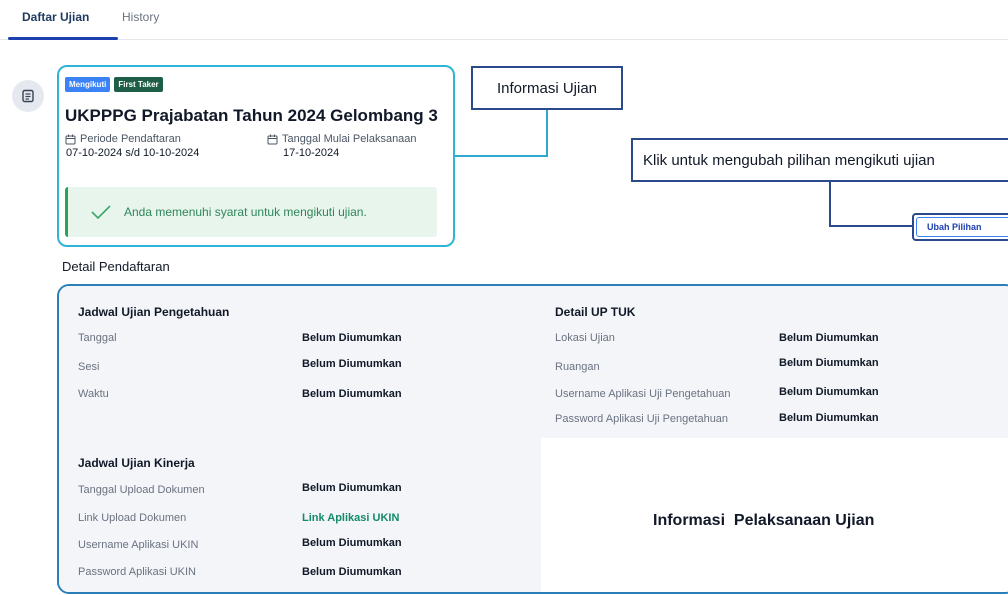 The height and width of the screenshot is (595, 1008). What do you see at coordinates (136, 463) in the screenshot?
I see `jadwal-kinerja-title: Jadwal Ujian Kinerja` at bounding box center [136, 463].